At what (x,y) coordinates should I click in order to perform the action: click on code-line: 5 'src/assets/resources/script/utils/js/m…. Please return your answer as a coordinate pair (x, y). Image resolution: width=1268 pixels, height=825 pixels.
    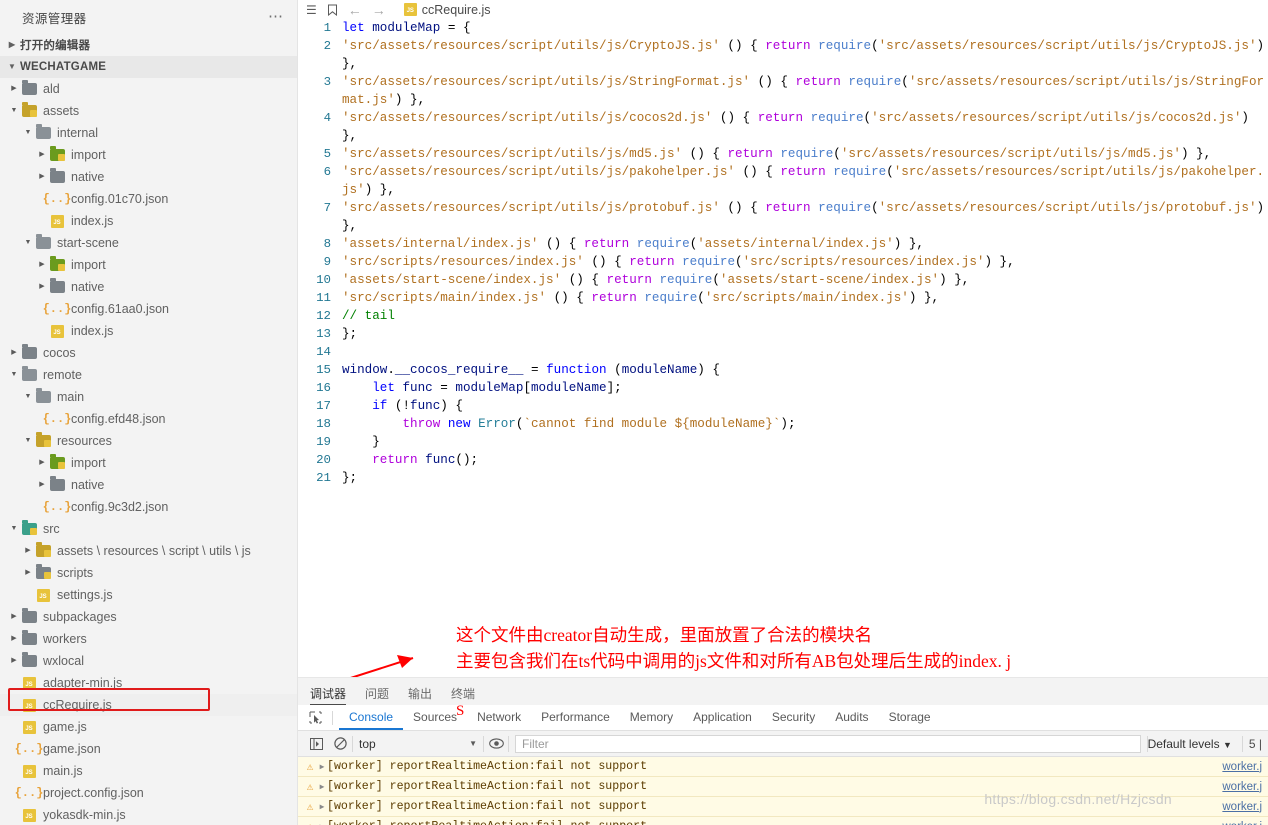
    Looking at the image, I should click on (783, 154).